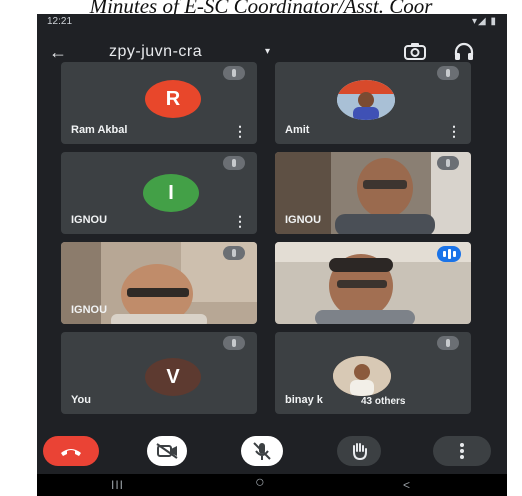 This screenshot has height=496, width=522. I want to click on speaking-indicator-icon, so click(449, 254).